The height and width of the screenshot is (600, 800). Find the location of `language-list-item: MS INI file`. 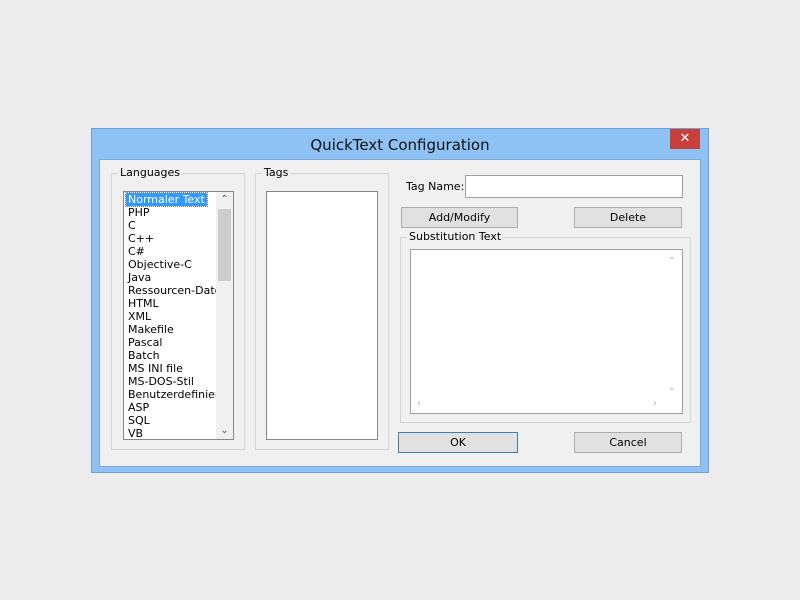

language-list-item: MS INI file is located at coordinates (155, 368).